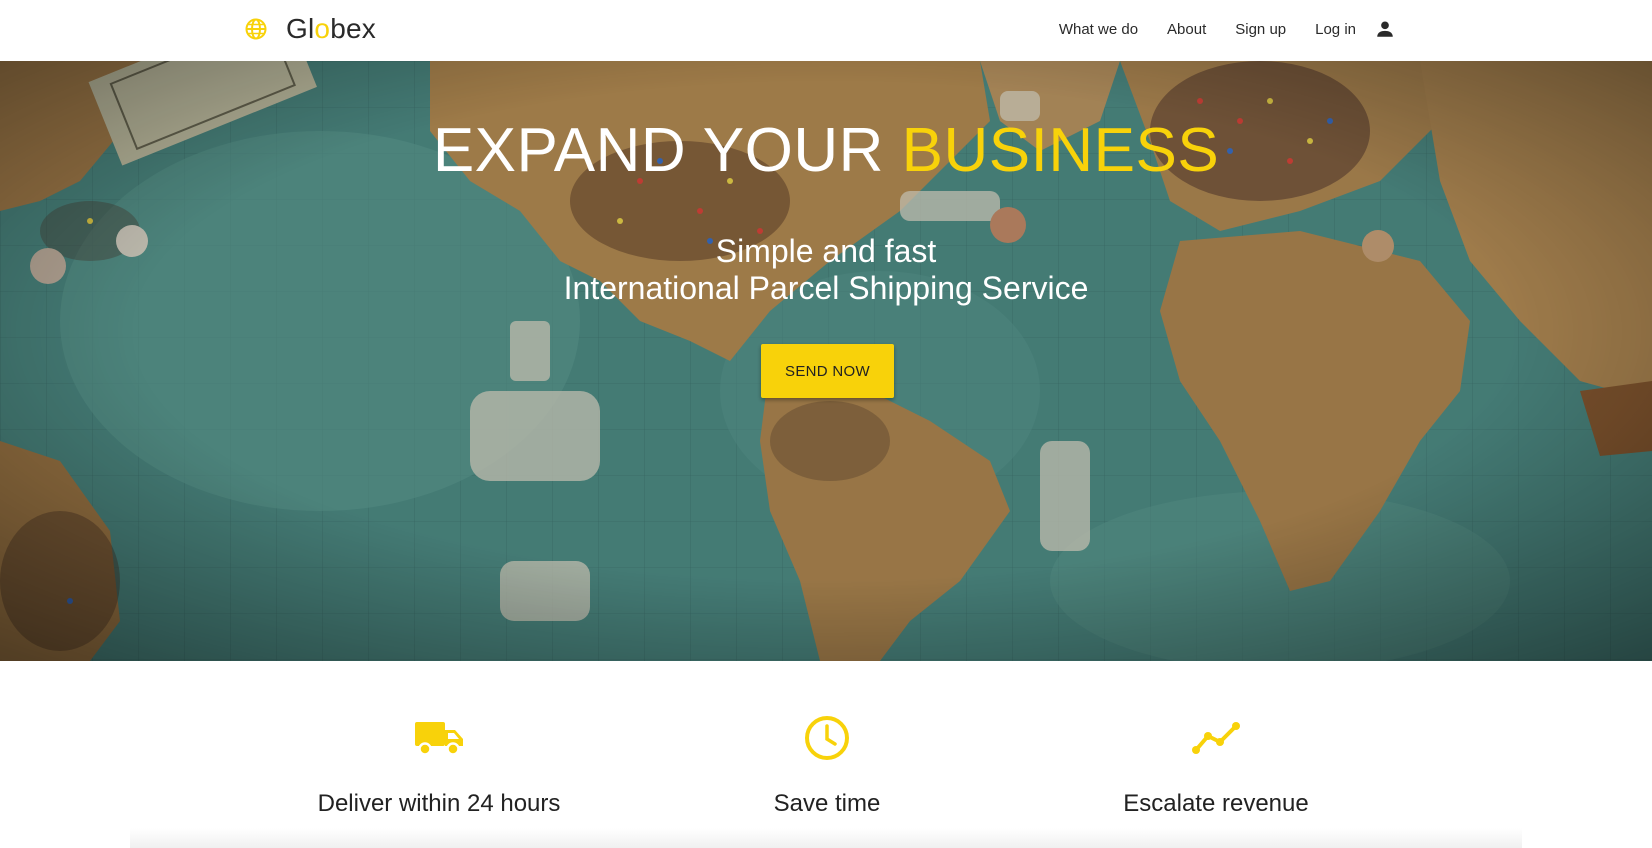 The image size is (1652, 848). Describe the element at coordinates (827, 803) in the screenshot. I see `feature-save-time-label: Save time` at that location.